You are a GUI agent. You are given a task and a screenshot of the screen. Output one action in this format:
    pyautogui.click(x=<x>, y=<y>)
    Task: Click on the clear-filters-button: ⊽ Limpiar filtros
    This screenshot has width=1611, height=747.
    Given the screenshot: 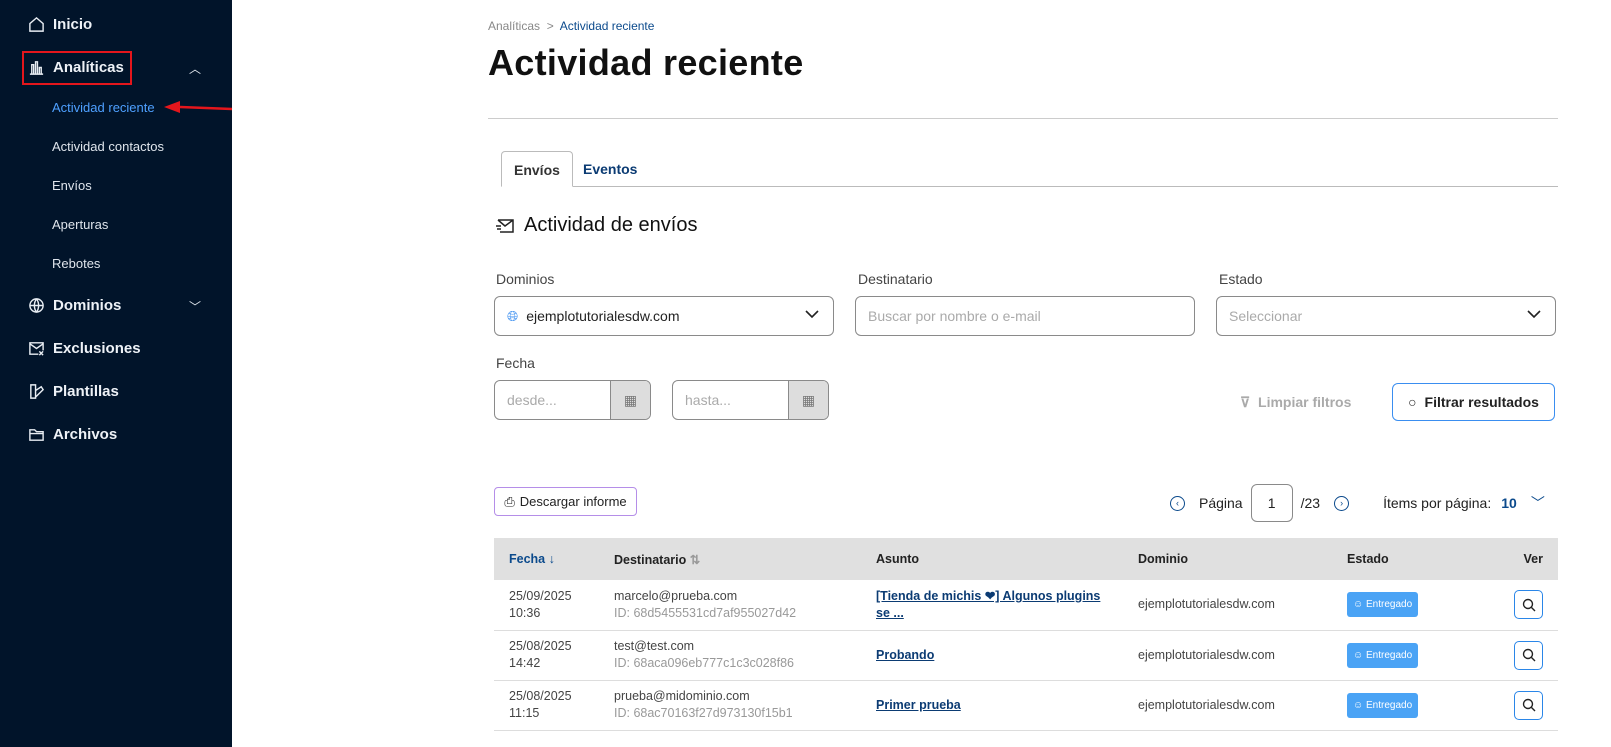 What is the action you would take?
    pyautogui.click(x=1295, y=402)
    